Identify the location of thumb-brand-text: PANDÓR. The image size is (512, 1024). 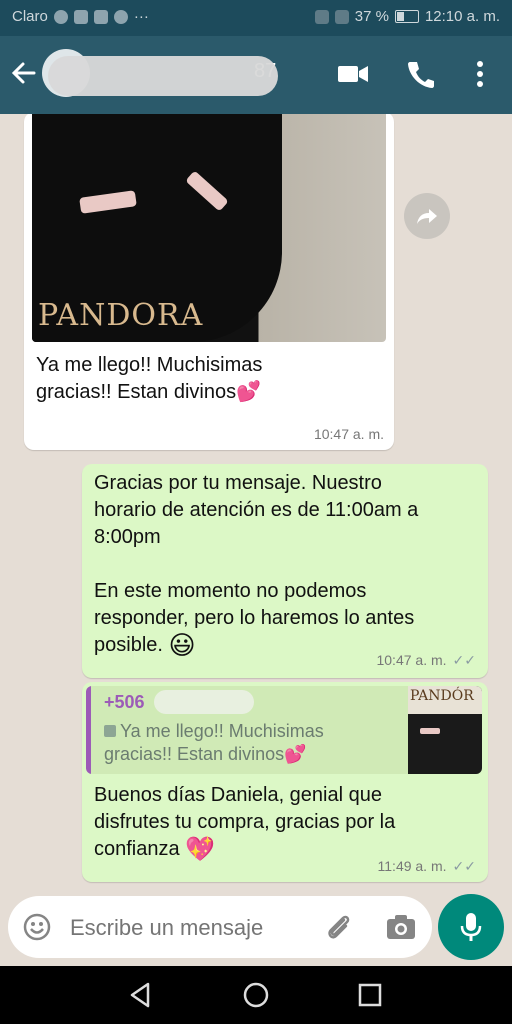
(442, 696).